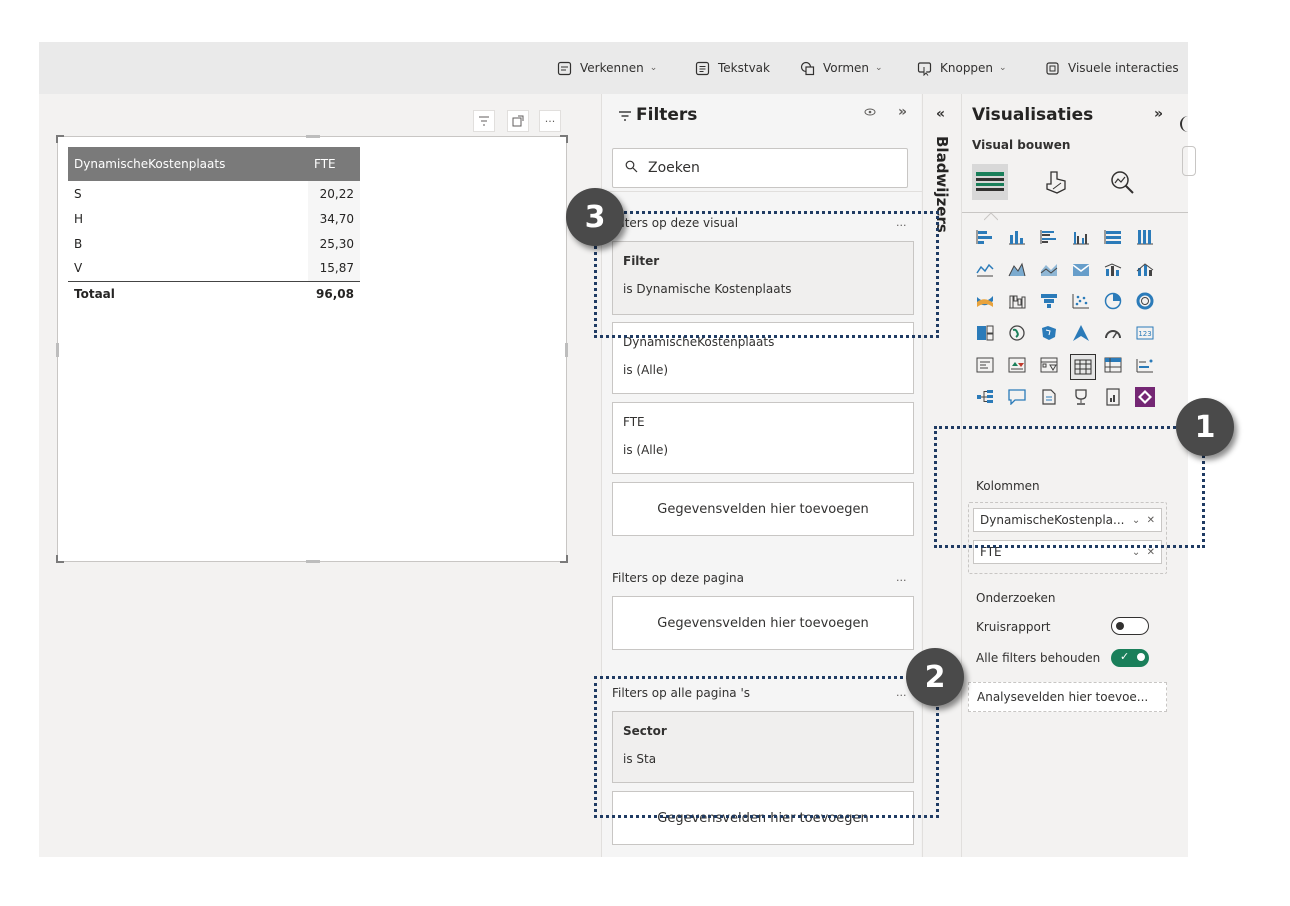 The image size is (1290, 906). What do you see at coordinates (841, 68) in the screenshot?
I see `shapes-button: Vormen ⌄` at bounding box center [841, 68].